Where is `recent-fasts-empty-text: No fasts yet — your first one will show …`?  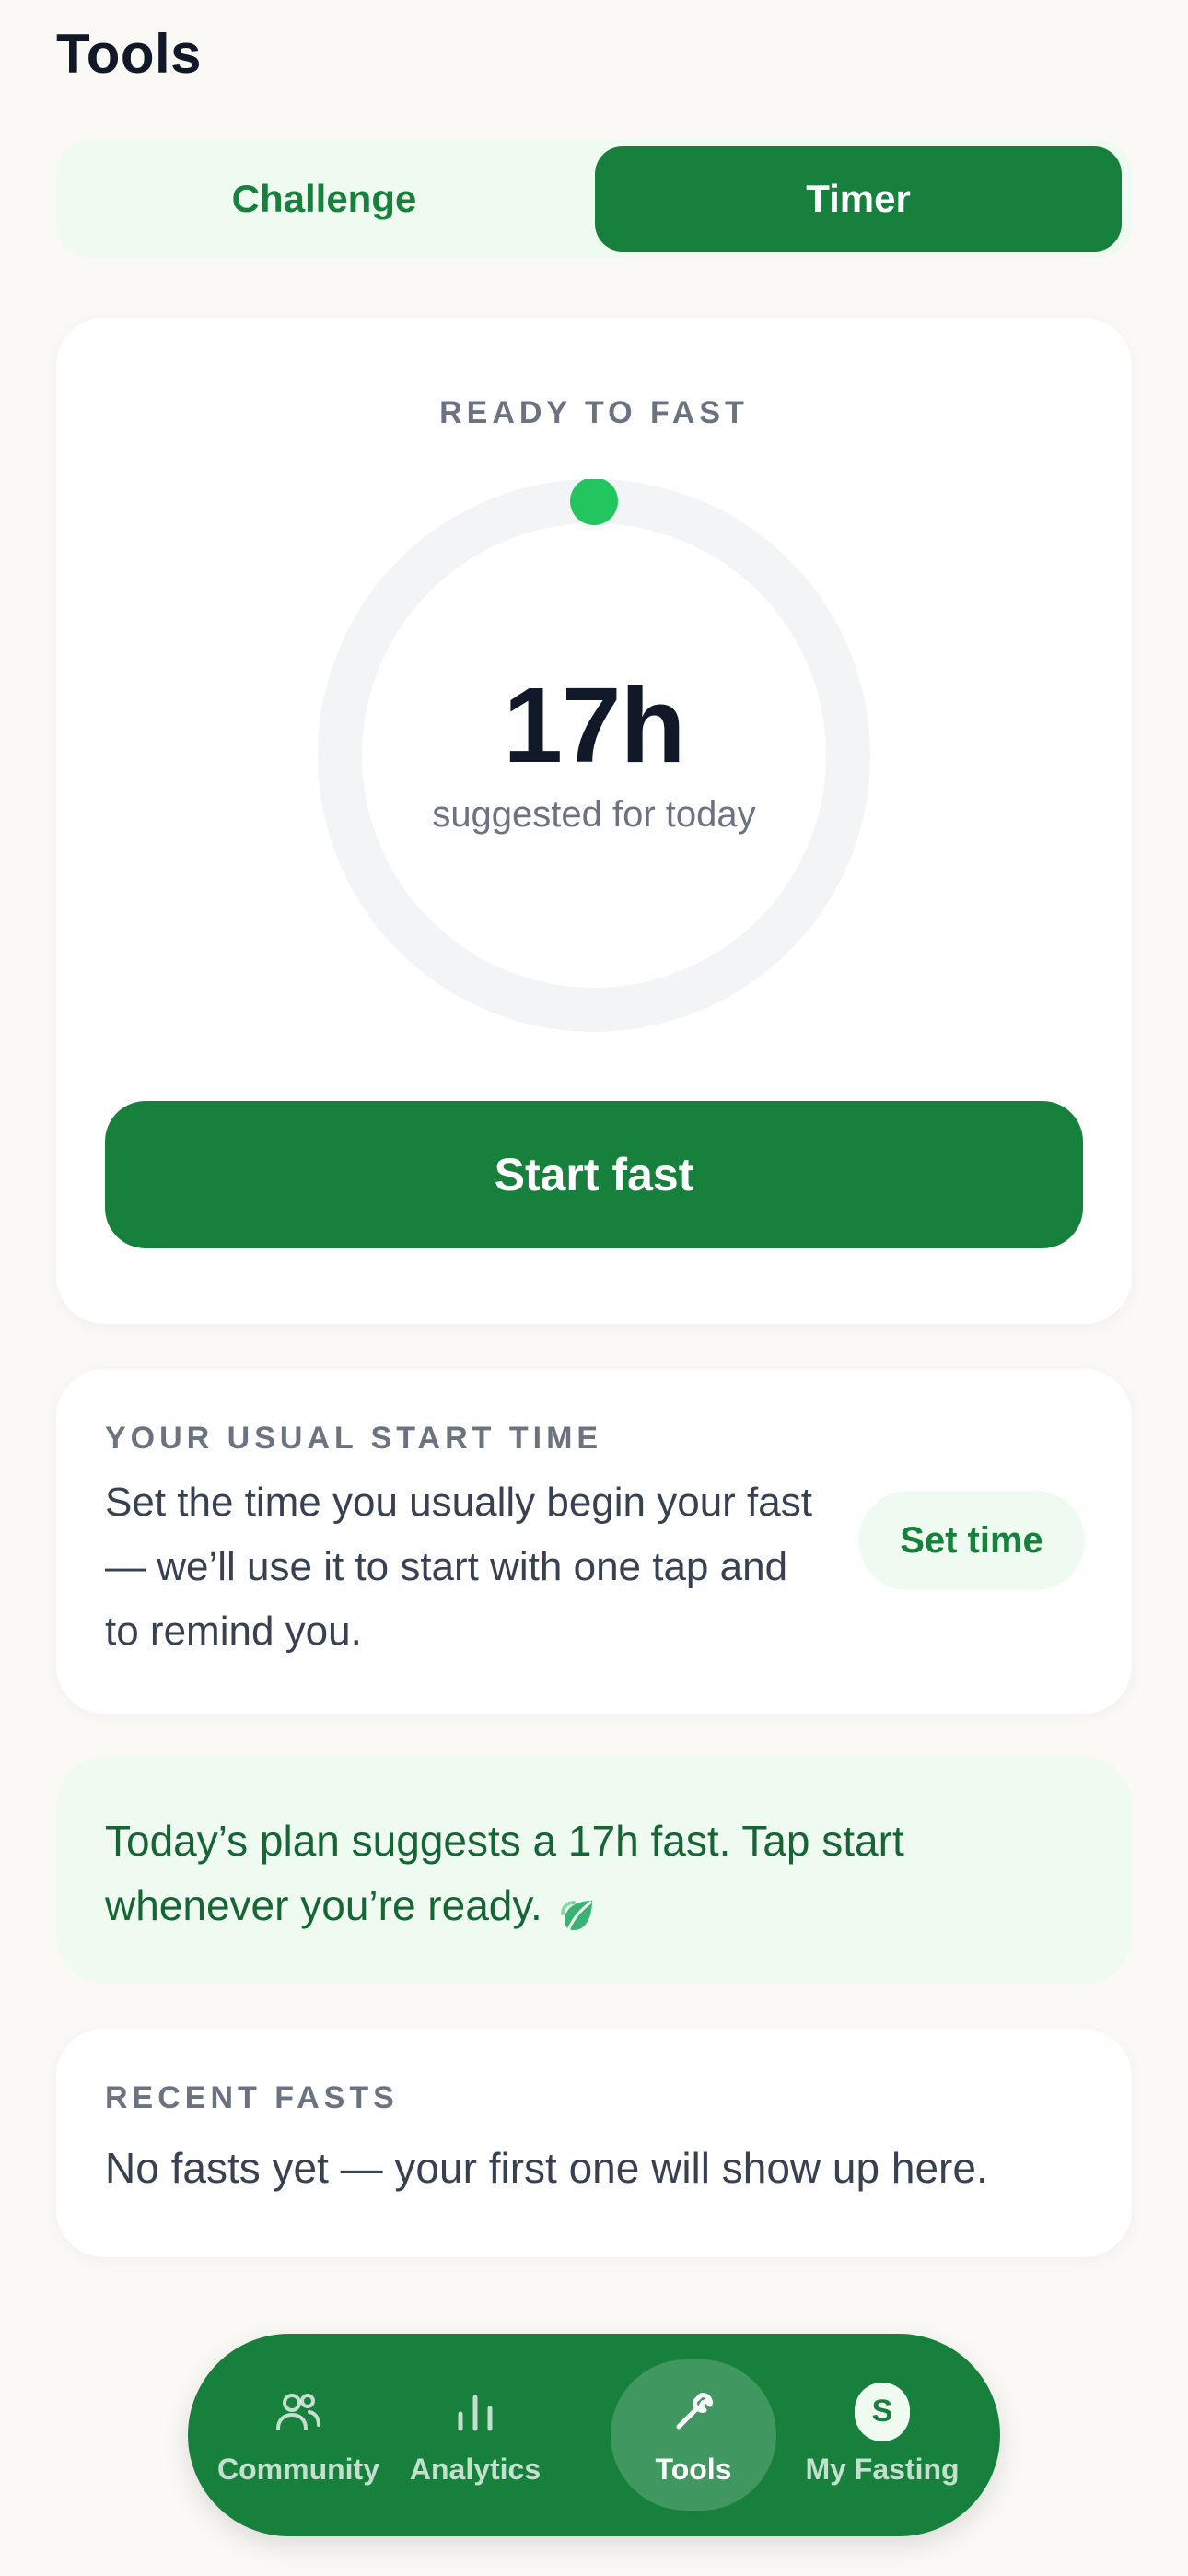
recent-fasts-empty-text: No fasts yet — your first one will show … is located at coordinates (546, 2168).